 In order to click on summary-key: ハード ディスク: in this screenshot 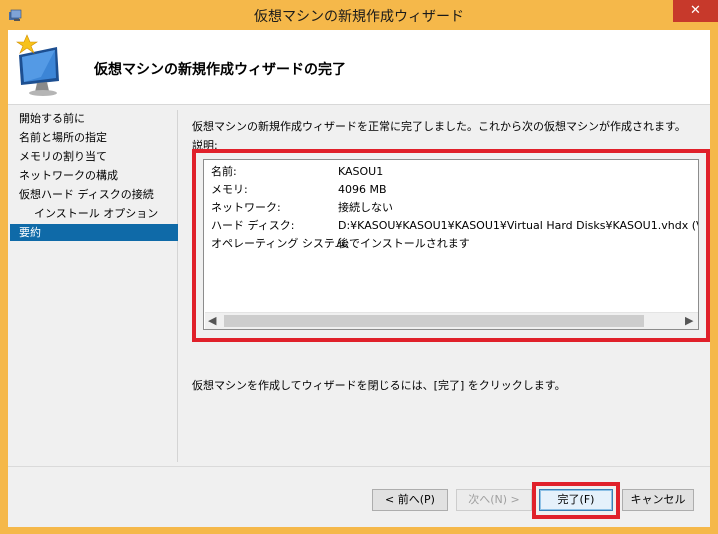, I will do `click(253, 225)`.